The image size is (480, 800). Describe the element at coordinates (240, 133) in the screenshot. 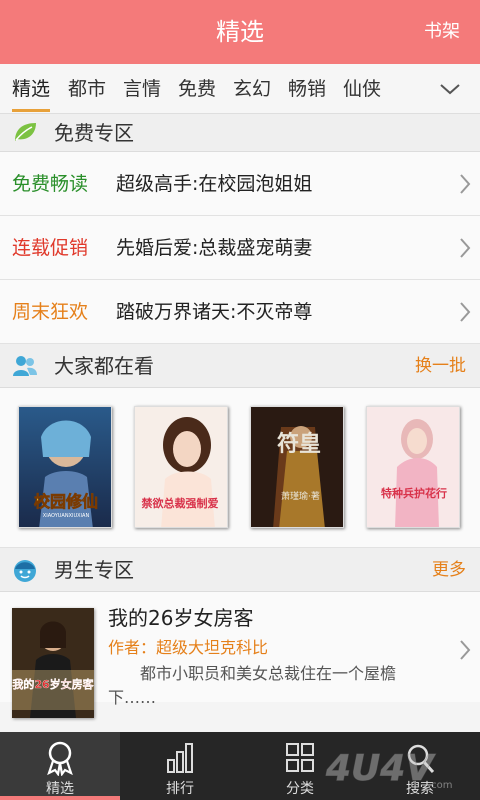

I see `free-zone-header: 免费专区` at that location.